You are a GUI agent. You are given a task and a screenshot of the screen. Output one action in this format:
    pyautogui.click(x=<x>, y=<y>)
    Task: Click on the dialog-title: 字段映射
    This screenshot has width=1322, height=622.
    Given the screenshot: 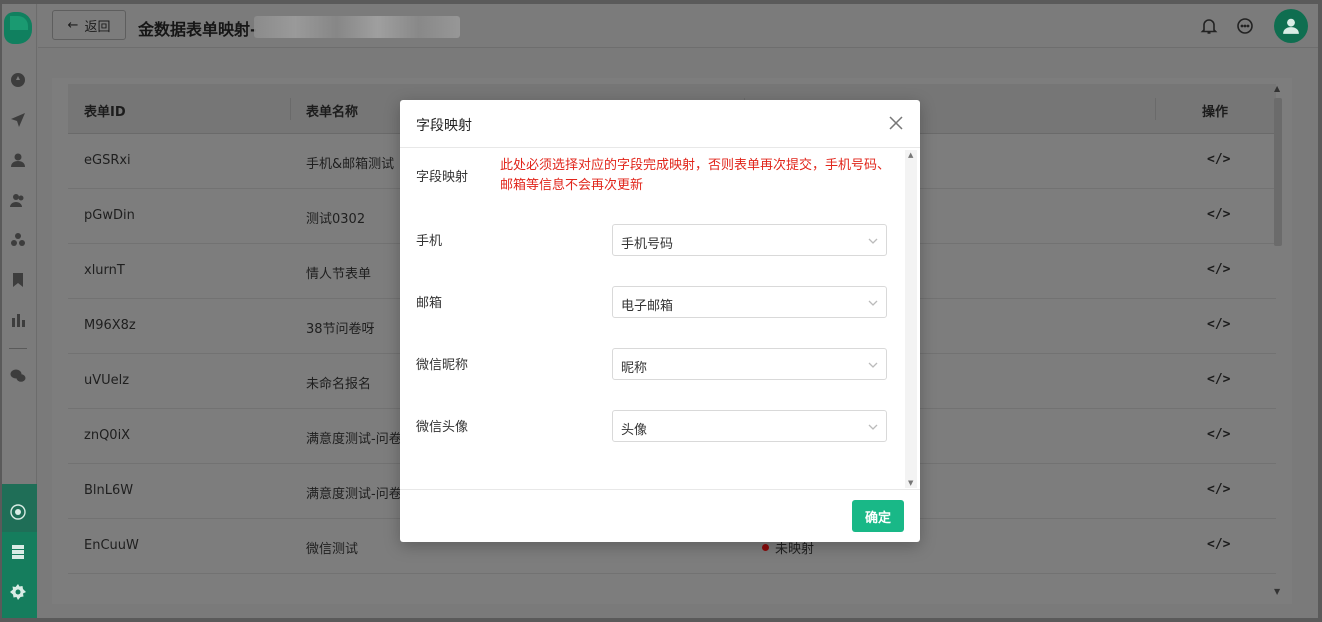 What is the action you would take?
    pyautogui.click(x=444, y=126)
    